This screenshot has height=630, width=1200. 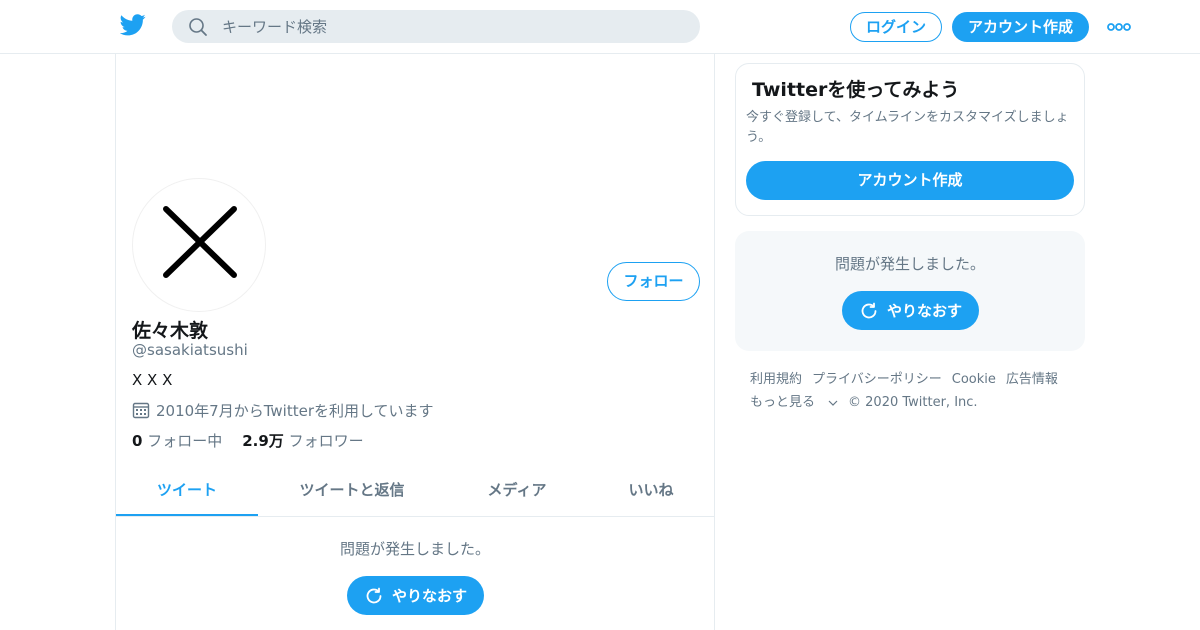 What do you see at coordinates (776, 379) in the screenshot?
I see `footer-link-terms: 利用規約` at bounding box center [776, 379].